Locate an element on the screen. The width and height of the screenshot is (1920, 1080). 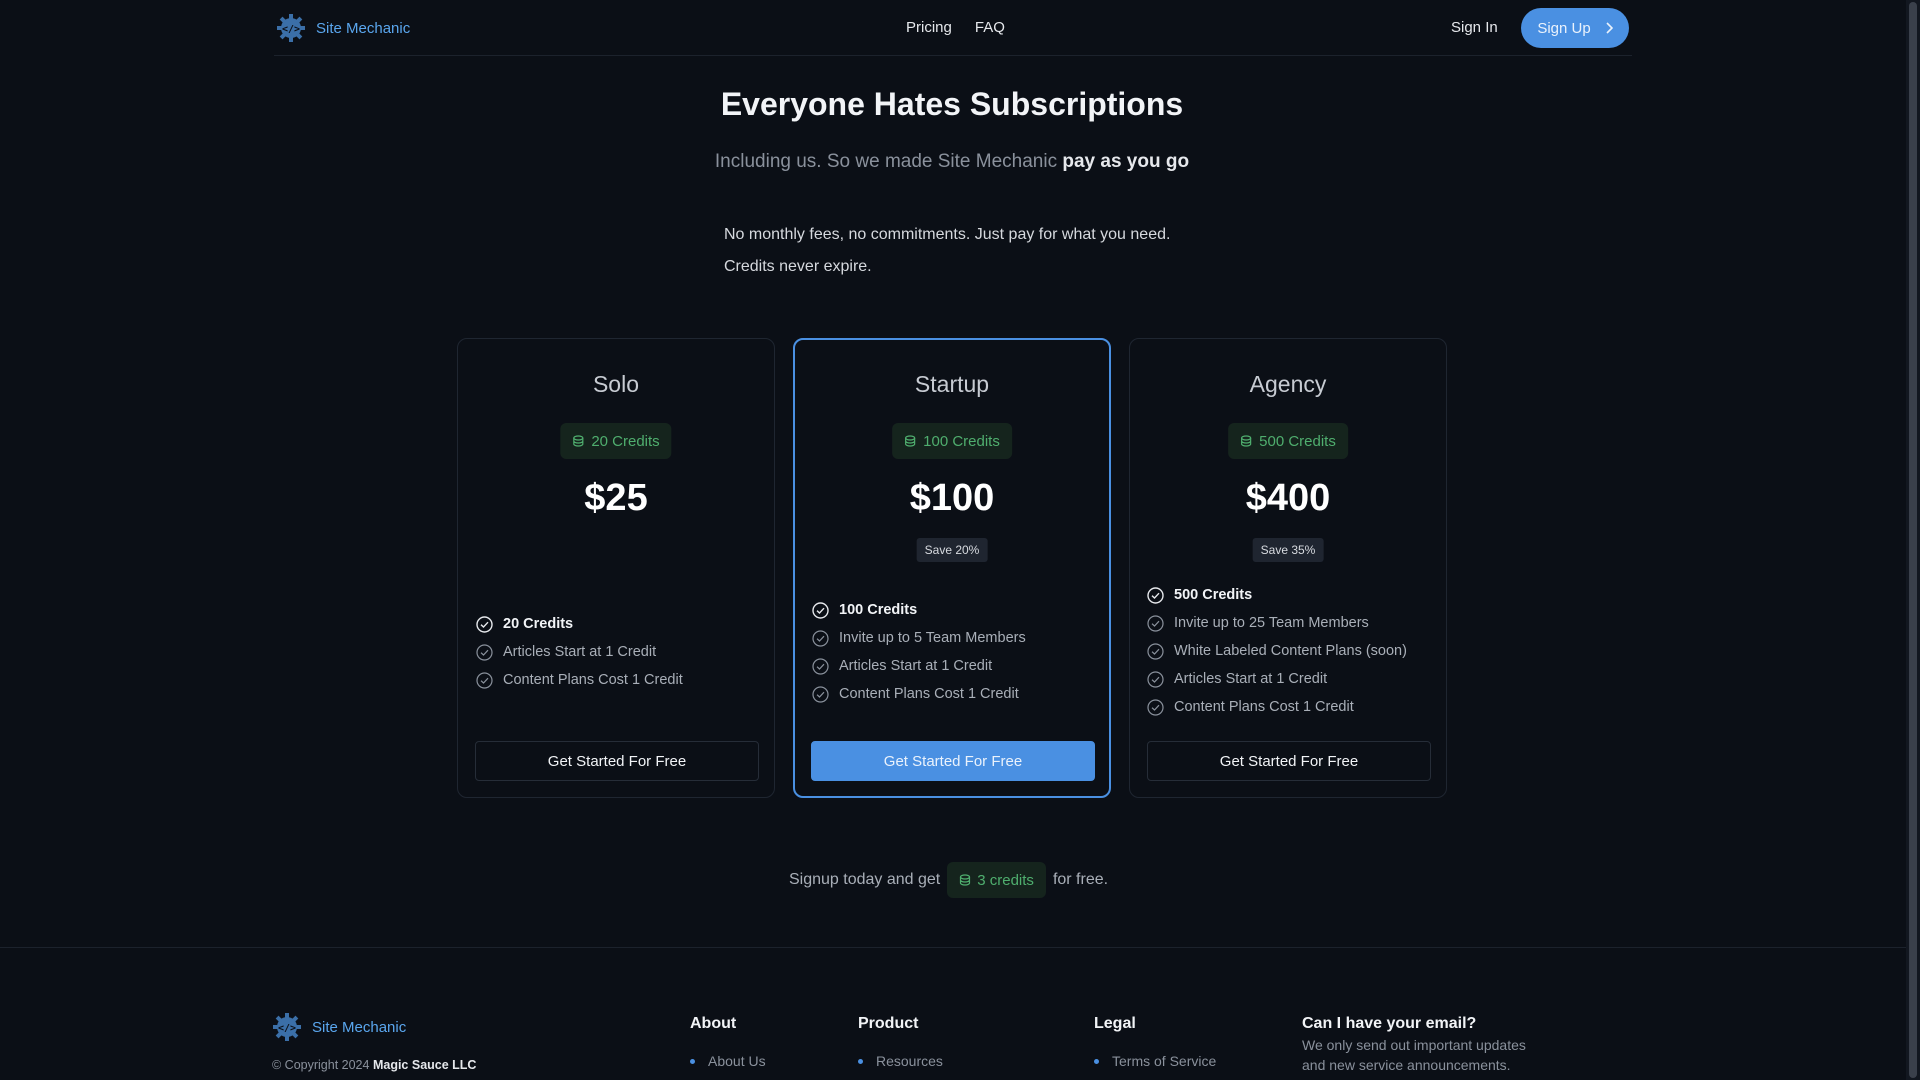
footer-brand-link: </> Site Mechanic is located at coordinates (339, 1027).